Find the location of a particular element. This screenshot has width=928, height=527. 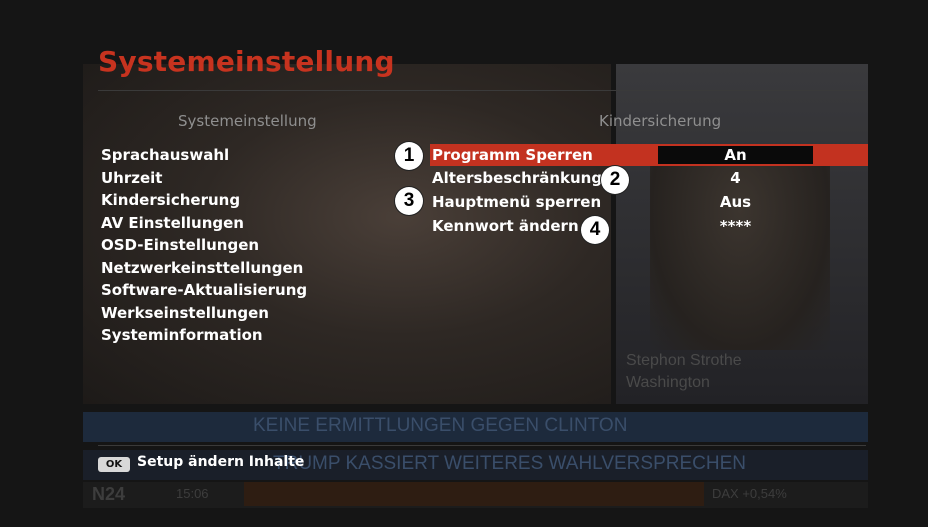

setting-label: Programm Sperren is located at coordinates (512, 155).